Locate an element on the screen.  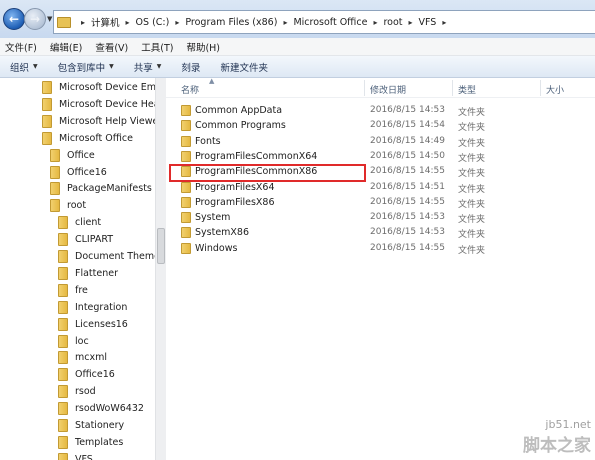
file-date: 2016/8/15 14:53 is located at coordinates (407, 110).